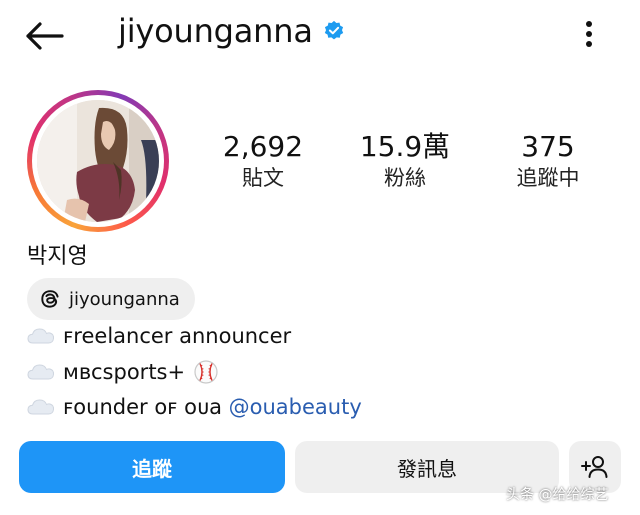 The height and width of the screenshot is (515, 640). What do you see at coordinates (334, 31) in the screenshot?
I see `verified-badge-icon` at bounding box center [334, 31].